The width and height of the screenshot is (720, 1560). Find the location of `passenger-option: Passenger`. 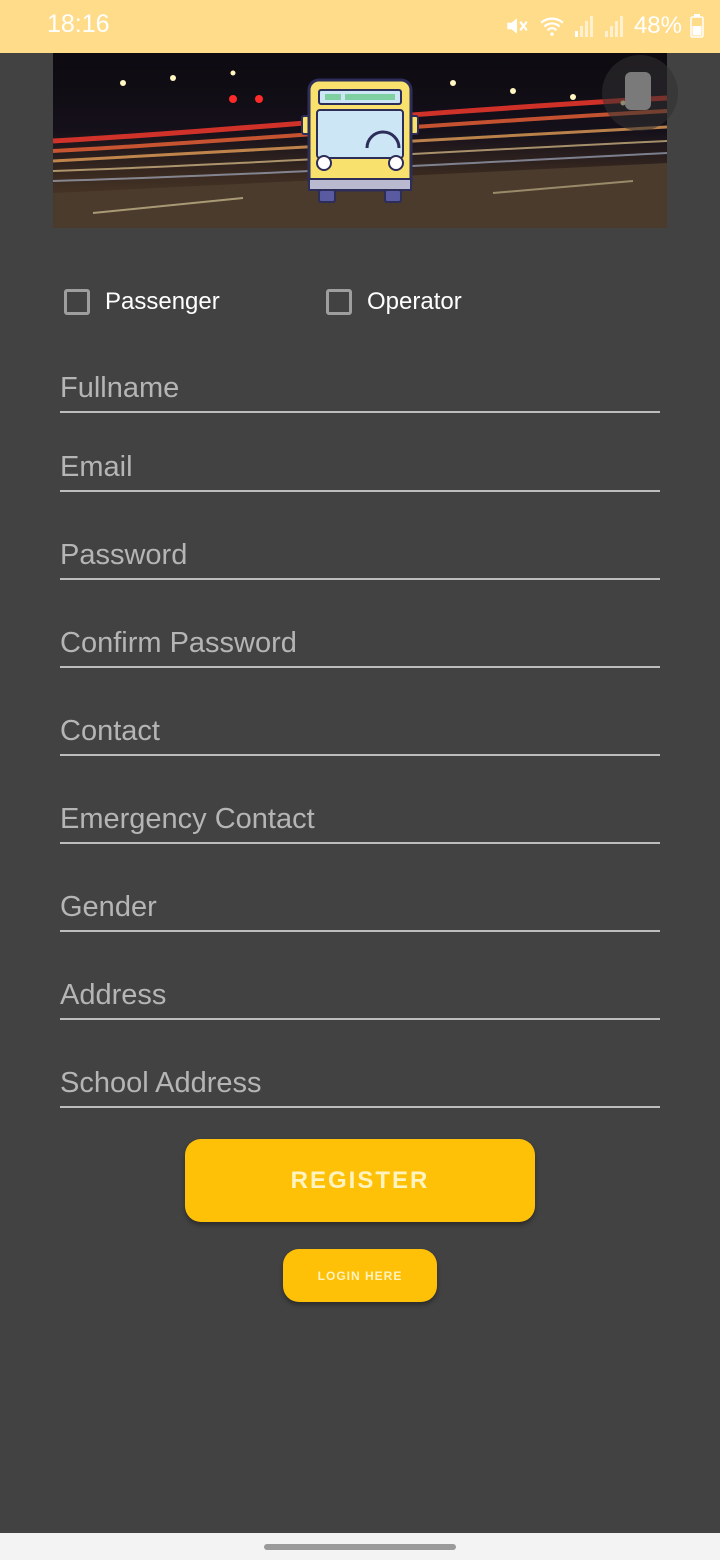

passenger-option: Passenger is located at coordinates (142, 302).